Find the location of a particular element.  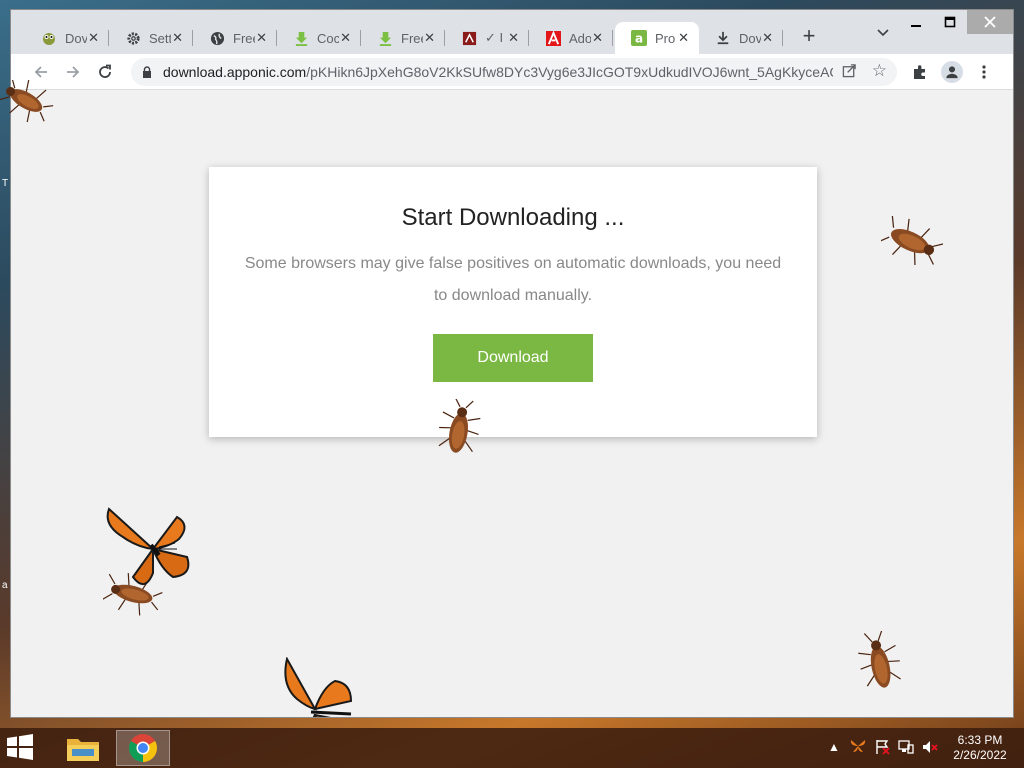

tab-adobe: Ado ✕ is located at coordinates (571, 38).